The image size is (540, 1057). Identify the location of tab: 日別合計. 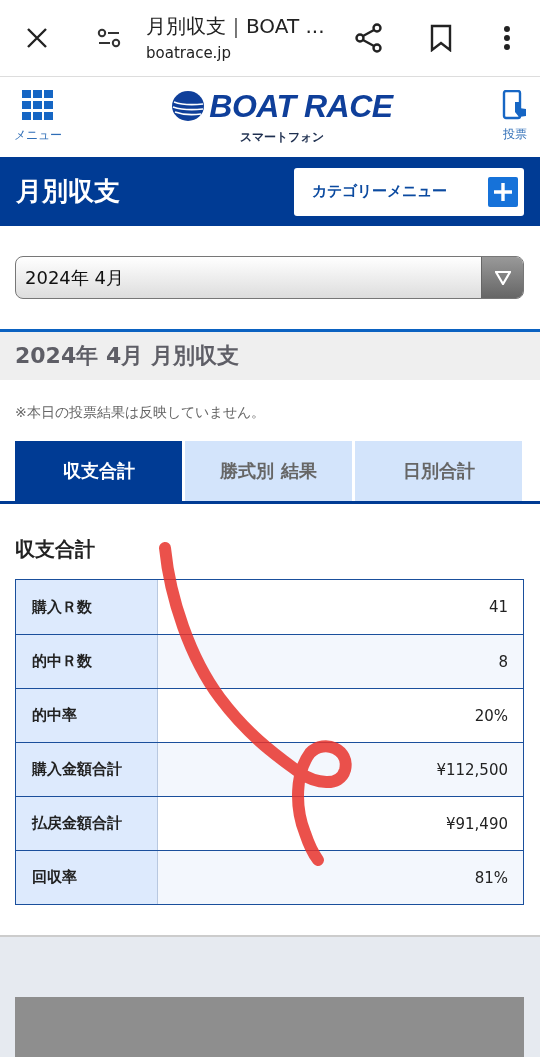
(438, 471).